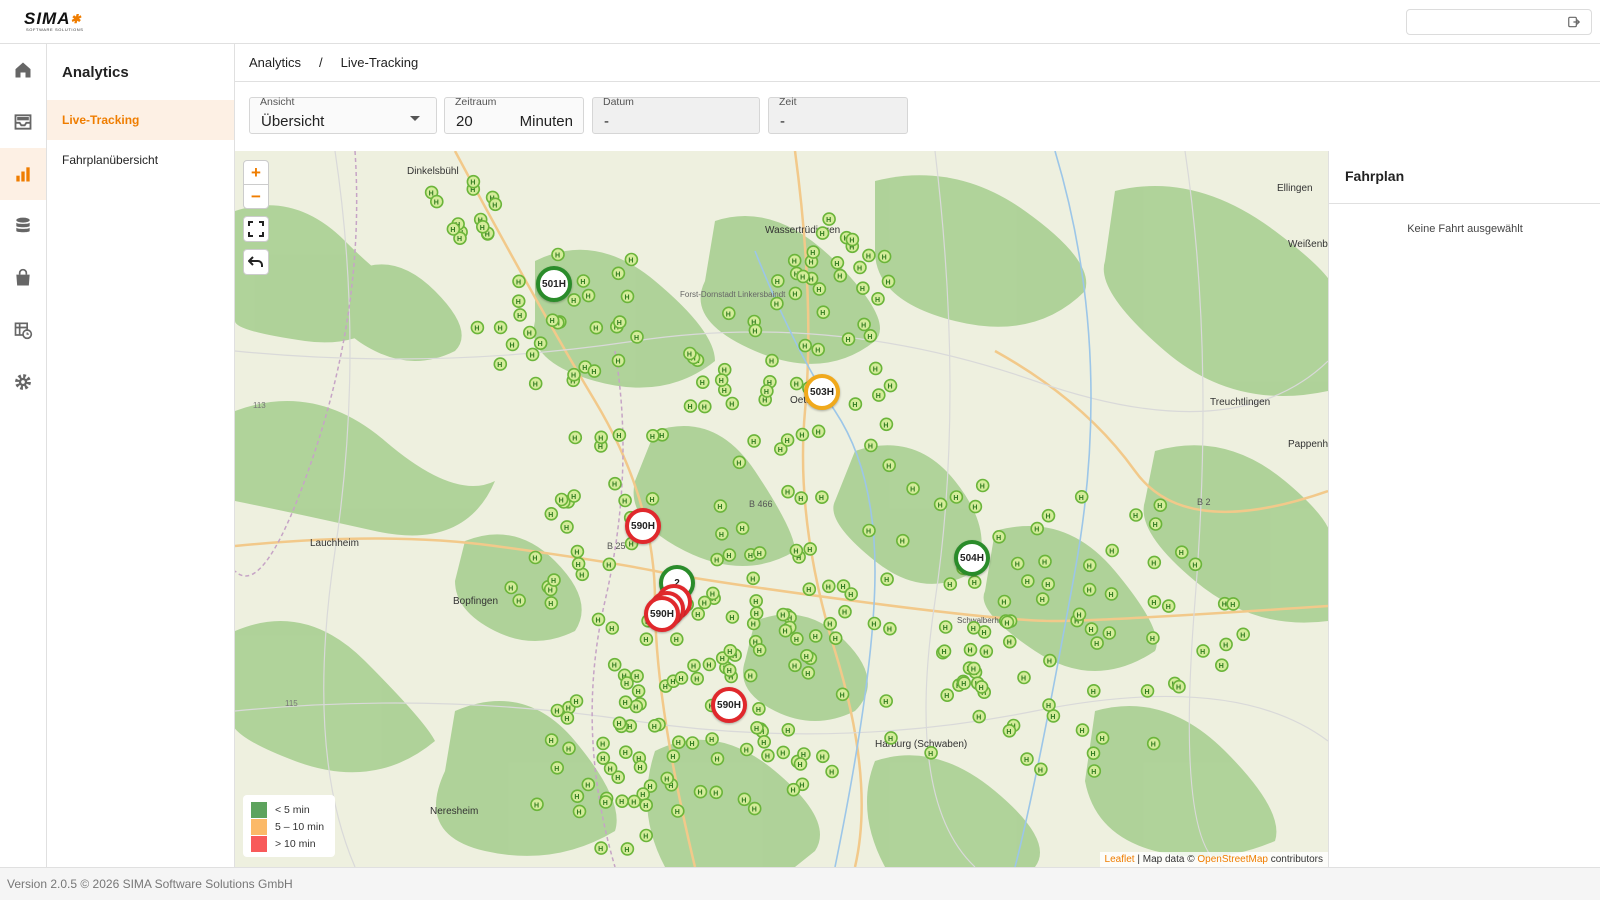  What do you see at coordinates (289, 826) in the screenshot?
I see `delay-legend: < 5 min 5 – 10 min > 10 min` at bounding box center [289, 826].